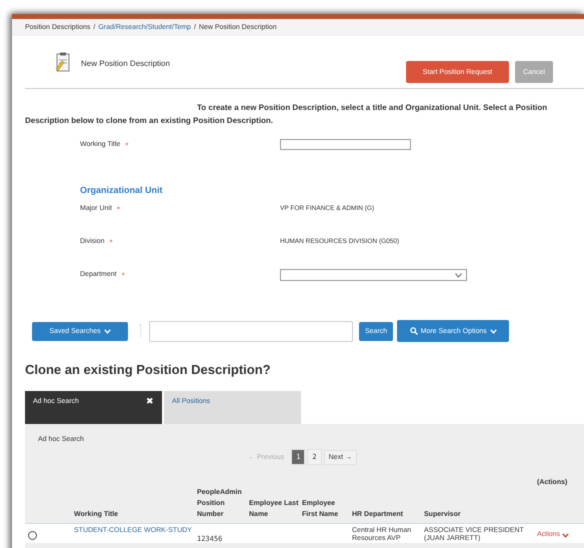 The width and height of the screenshot is (584, 548). Describe the element at coordinates (63, 62) in the screenshot. I see `notepad-pencil-icon` at that location.